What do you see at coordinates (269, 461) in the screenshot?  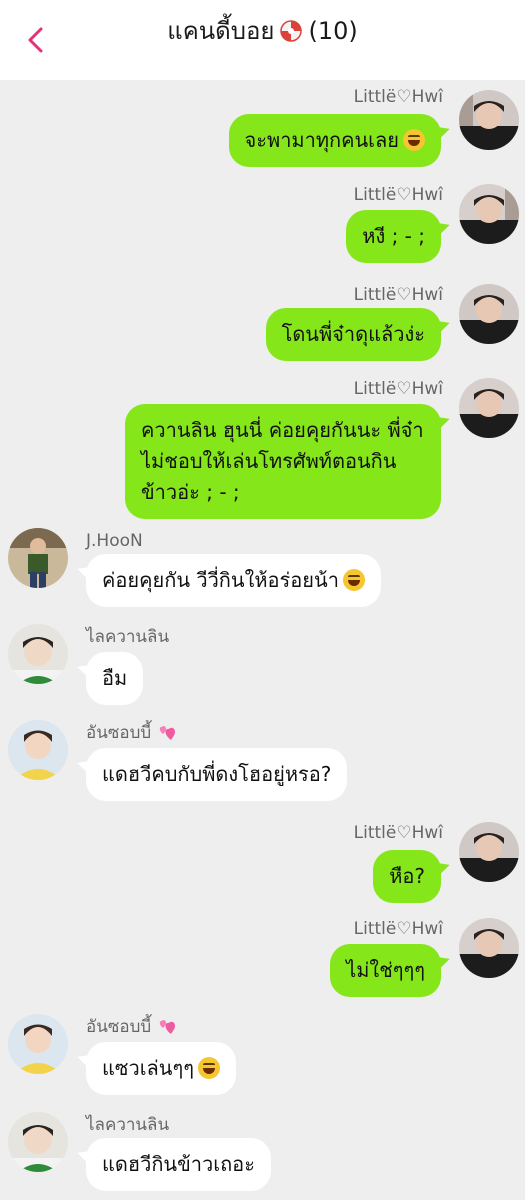 I see `message-text-line: ไม่ชอบให้เล่นโทรศัพท์ตอนกิน` at bounding box center [269, 461].